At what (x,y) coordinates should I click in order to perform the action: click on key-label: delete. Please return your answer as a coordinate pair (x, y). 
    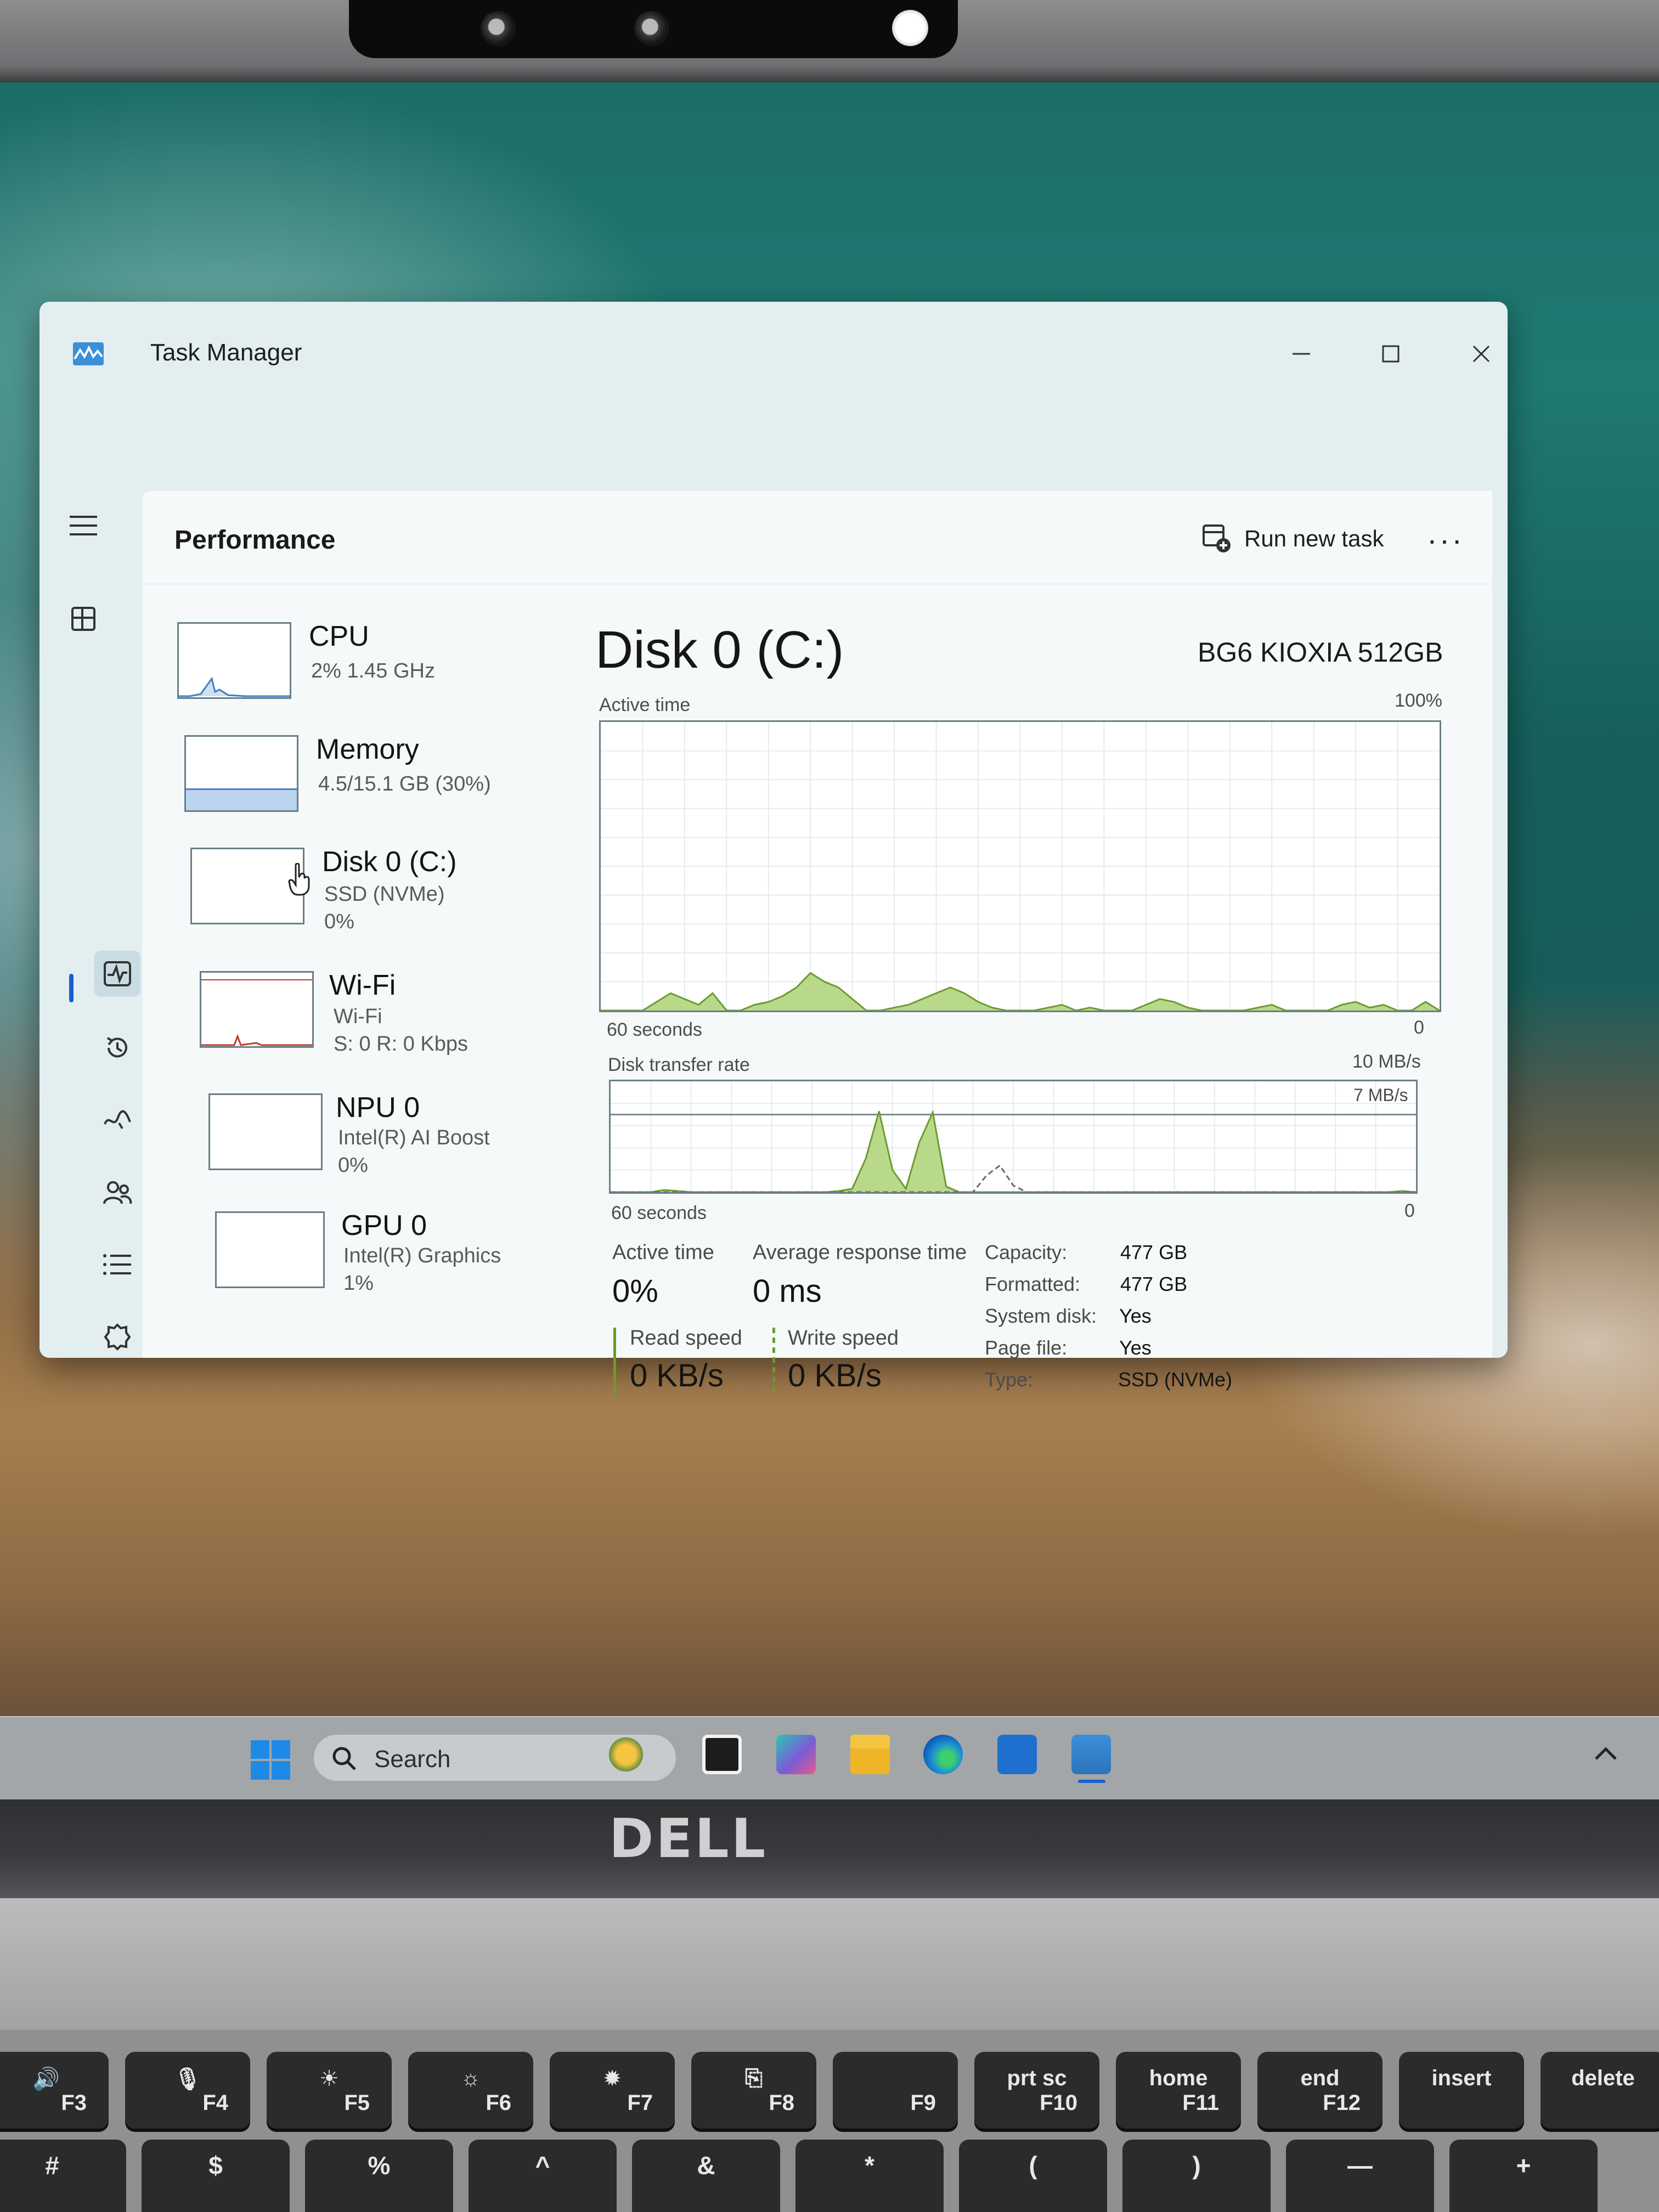
    Looking at the image, I should click on (1603, 2078).